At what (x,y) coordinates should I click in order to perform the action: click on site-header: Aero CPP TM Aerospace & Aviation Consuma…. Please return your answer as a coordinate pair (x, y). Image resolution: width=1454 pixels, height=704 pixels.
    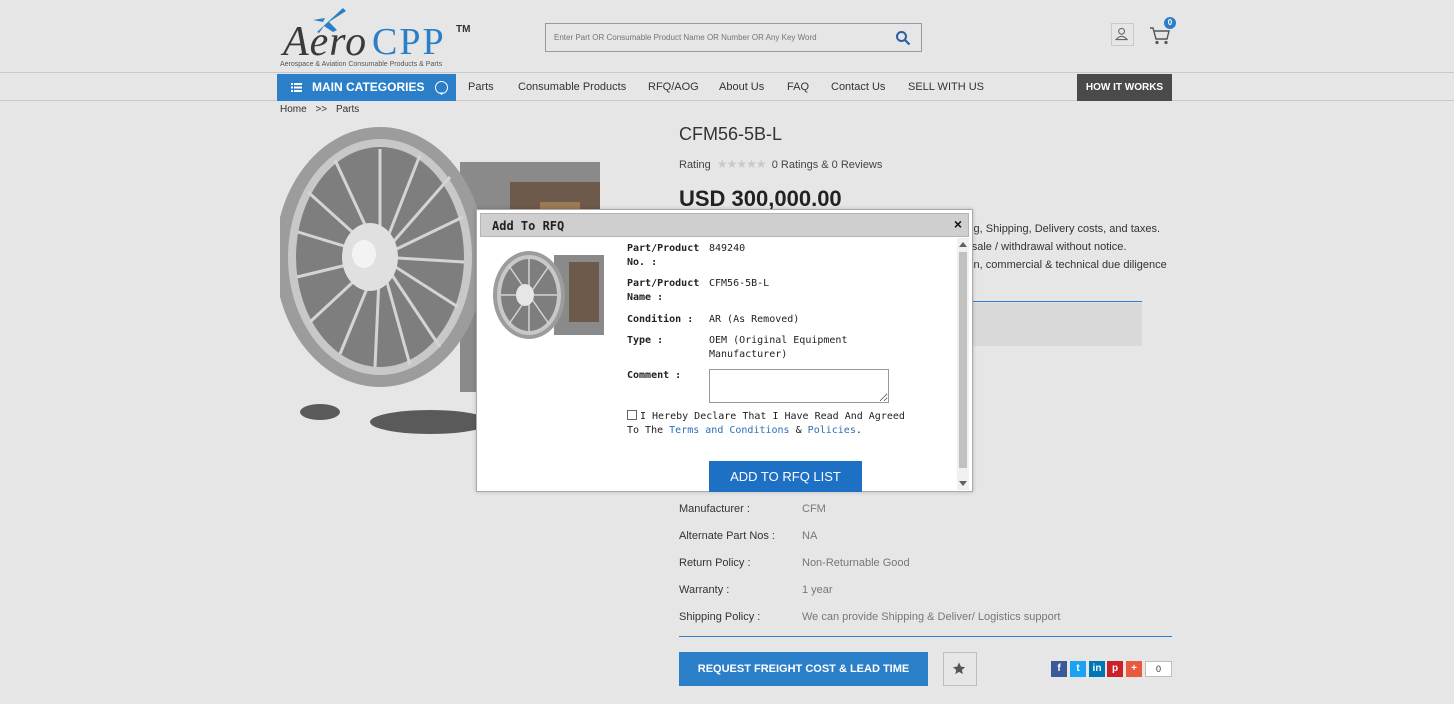
    Looking at the image, I should click on (727, 36).